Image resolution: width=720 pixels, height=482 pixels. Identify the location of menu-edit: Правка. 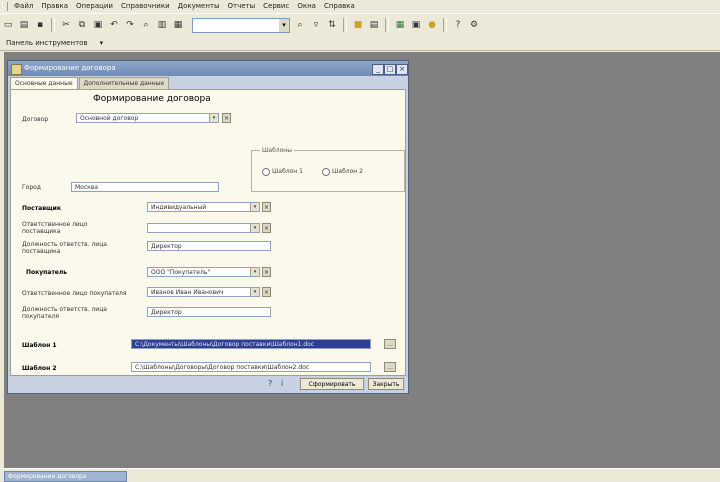
(54, 6).